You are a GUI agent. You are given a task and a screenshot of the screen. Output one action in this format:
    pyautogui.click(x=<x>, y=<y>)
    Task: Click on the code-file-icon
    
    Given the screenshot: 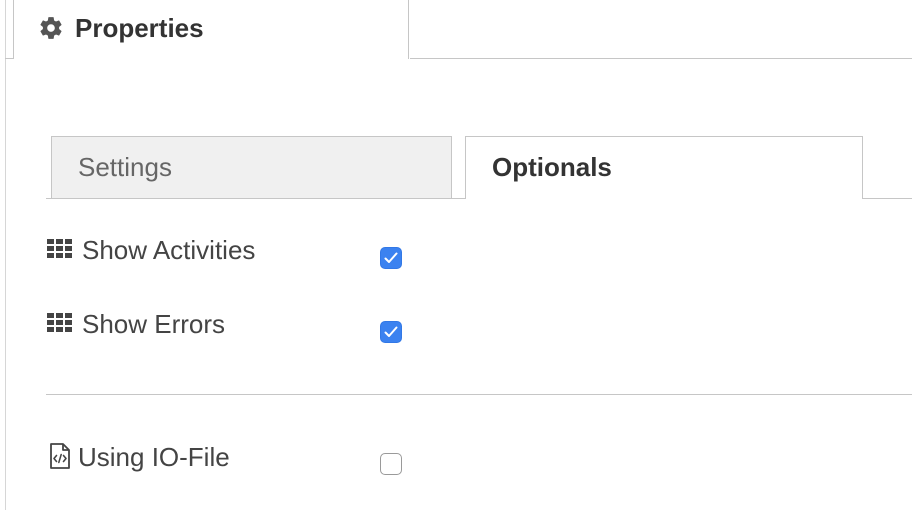 What is the action you would take?
    pyautogui.click(x=60, y=456)
    